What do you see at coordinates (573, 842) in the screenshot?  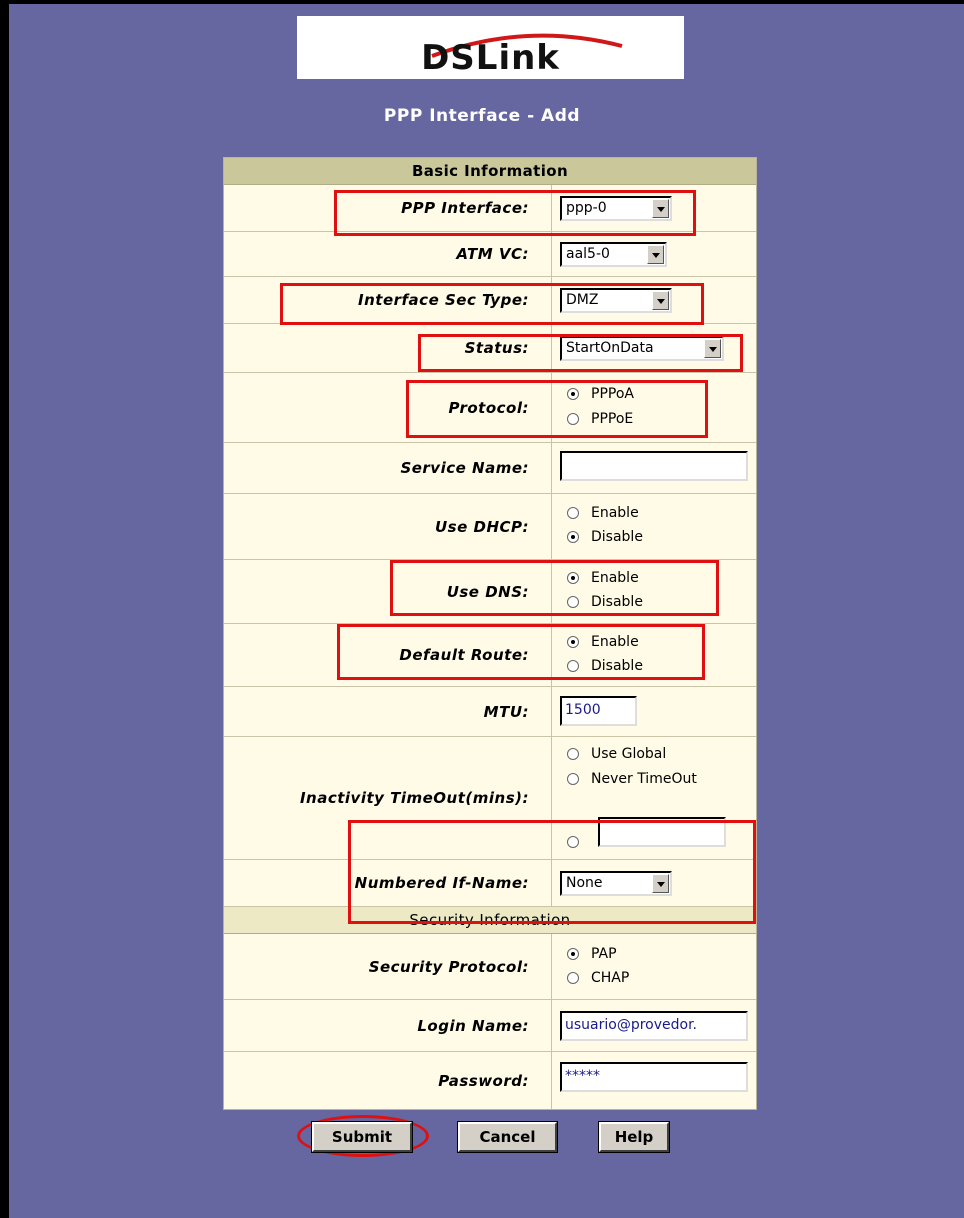 I see `radio-custom-timeout` at bounding box center [573, 842].